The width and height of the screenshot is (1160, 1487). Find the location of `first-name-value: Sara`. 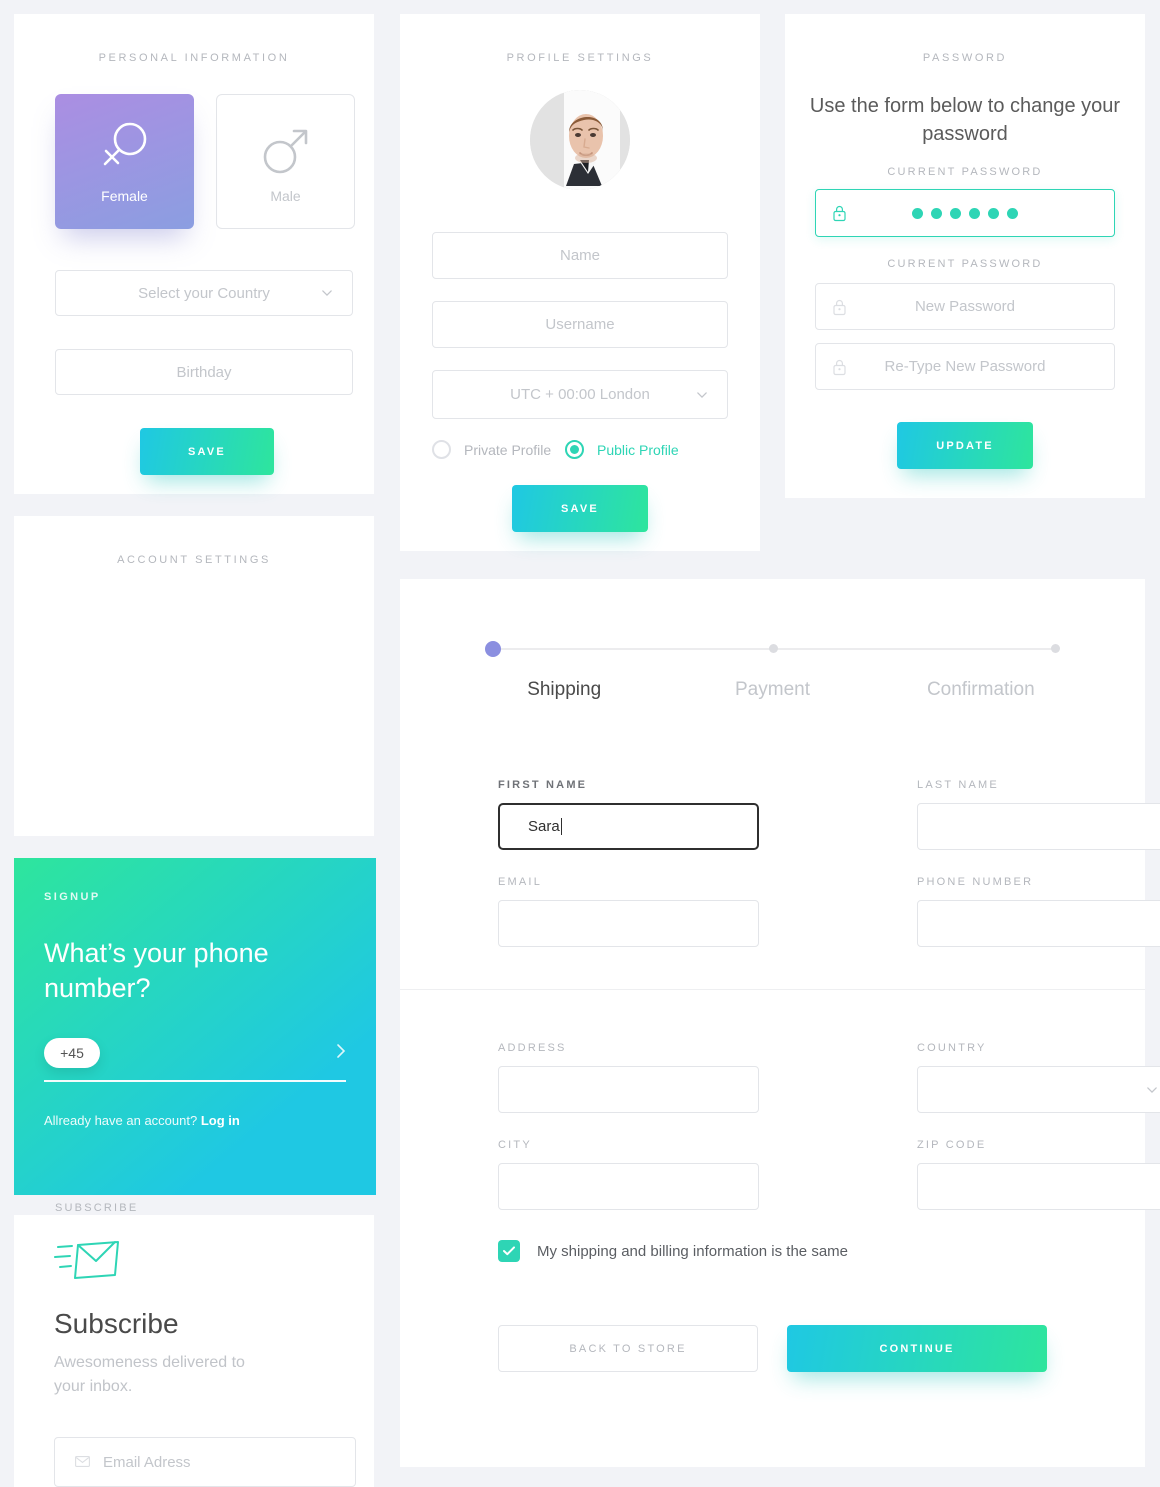

first-name-value: Sara is located at coordinates (544, 826).